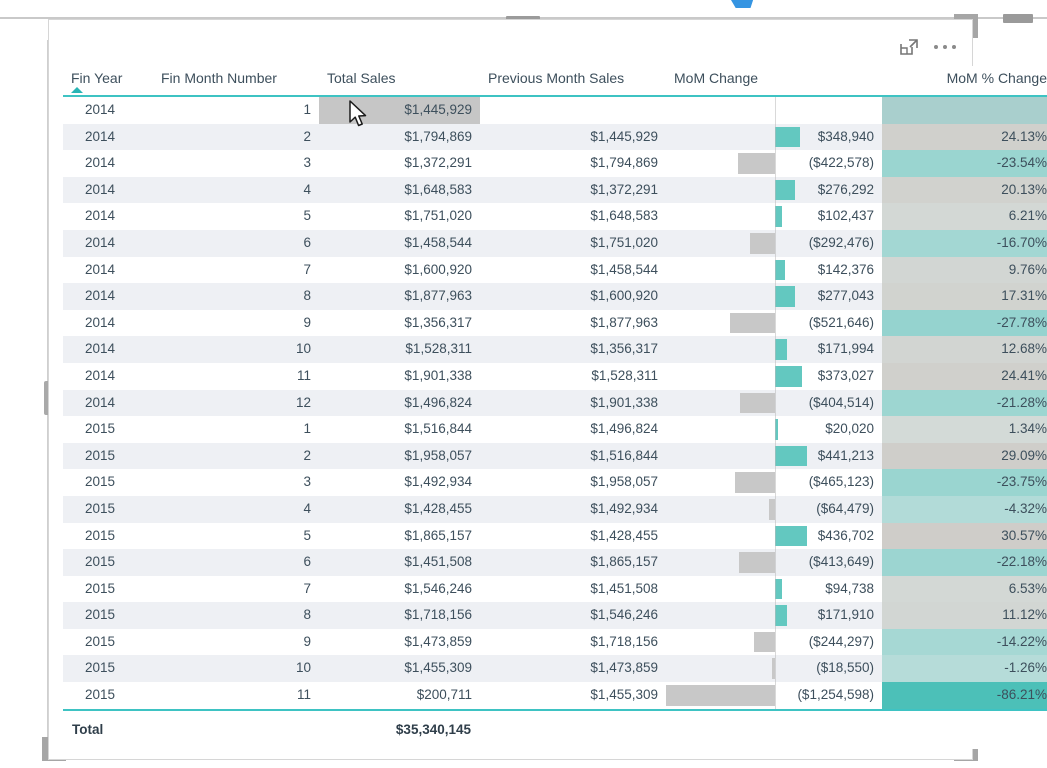  Describe the element at coordinates (236, 296) in the screenshot. I see `cell-fin-month-number: 8` at that location.